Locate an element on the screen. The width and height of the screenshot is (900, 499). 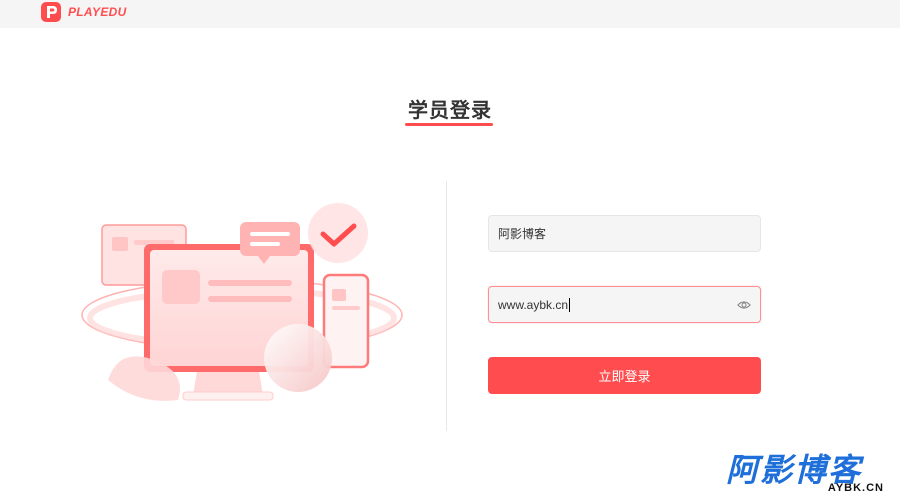
vertical-divider is located at coordinates (446, 306).